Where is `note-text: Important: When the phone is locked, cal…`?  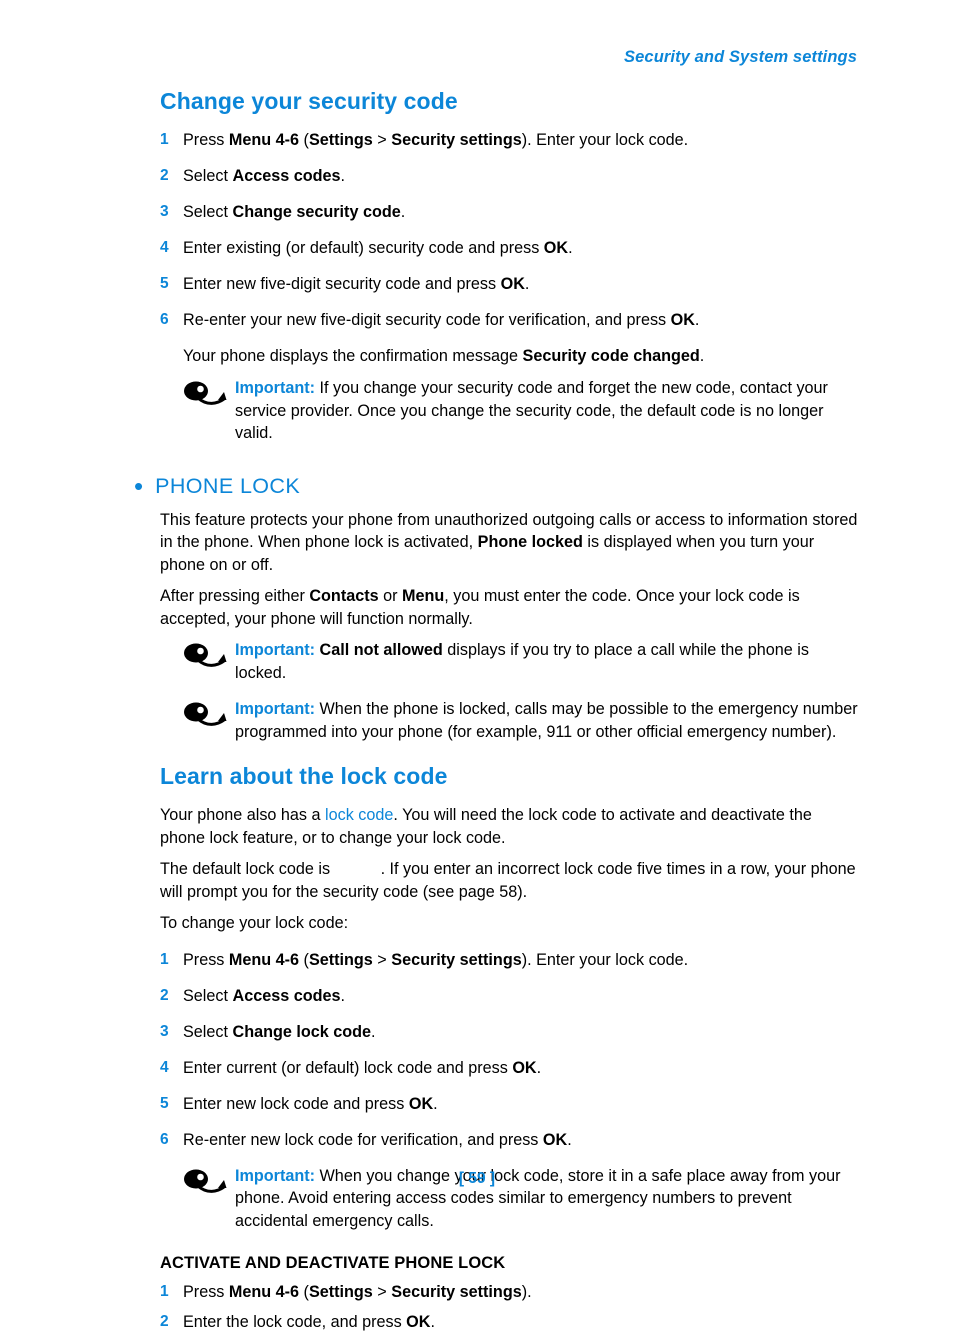
note-text: Important: When the phone is locked, cal… is located at coordinates (547, 720).